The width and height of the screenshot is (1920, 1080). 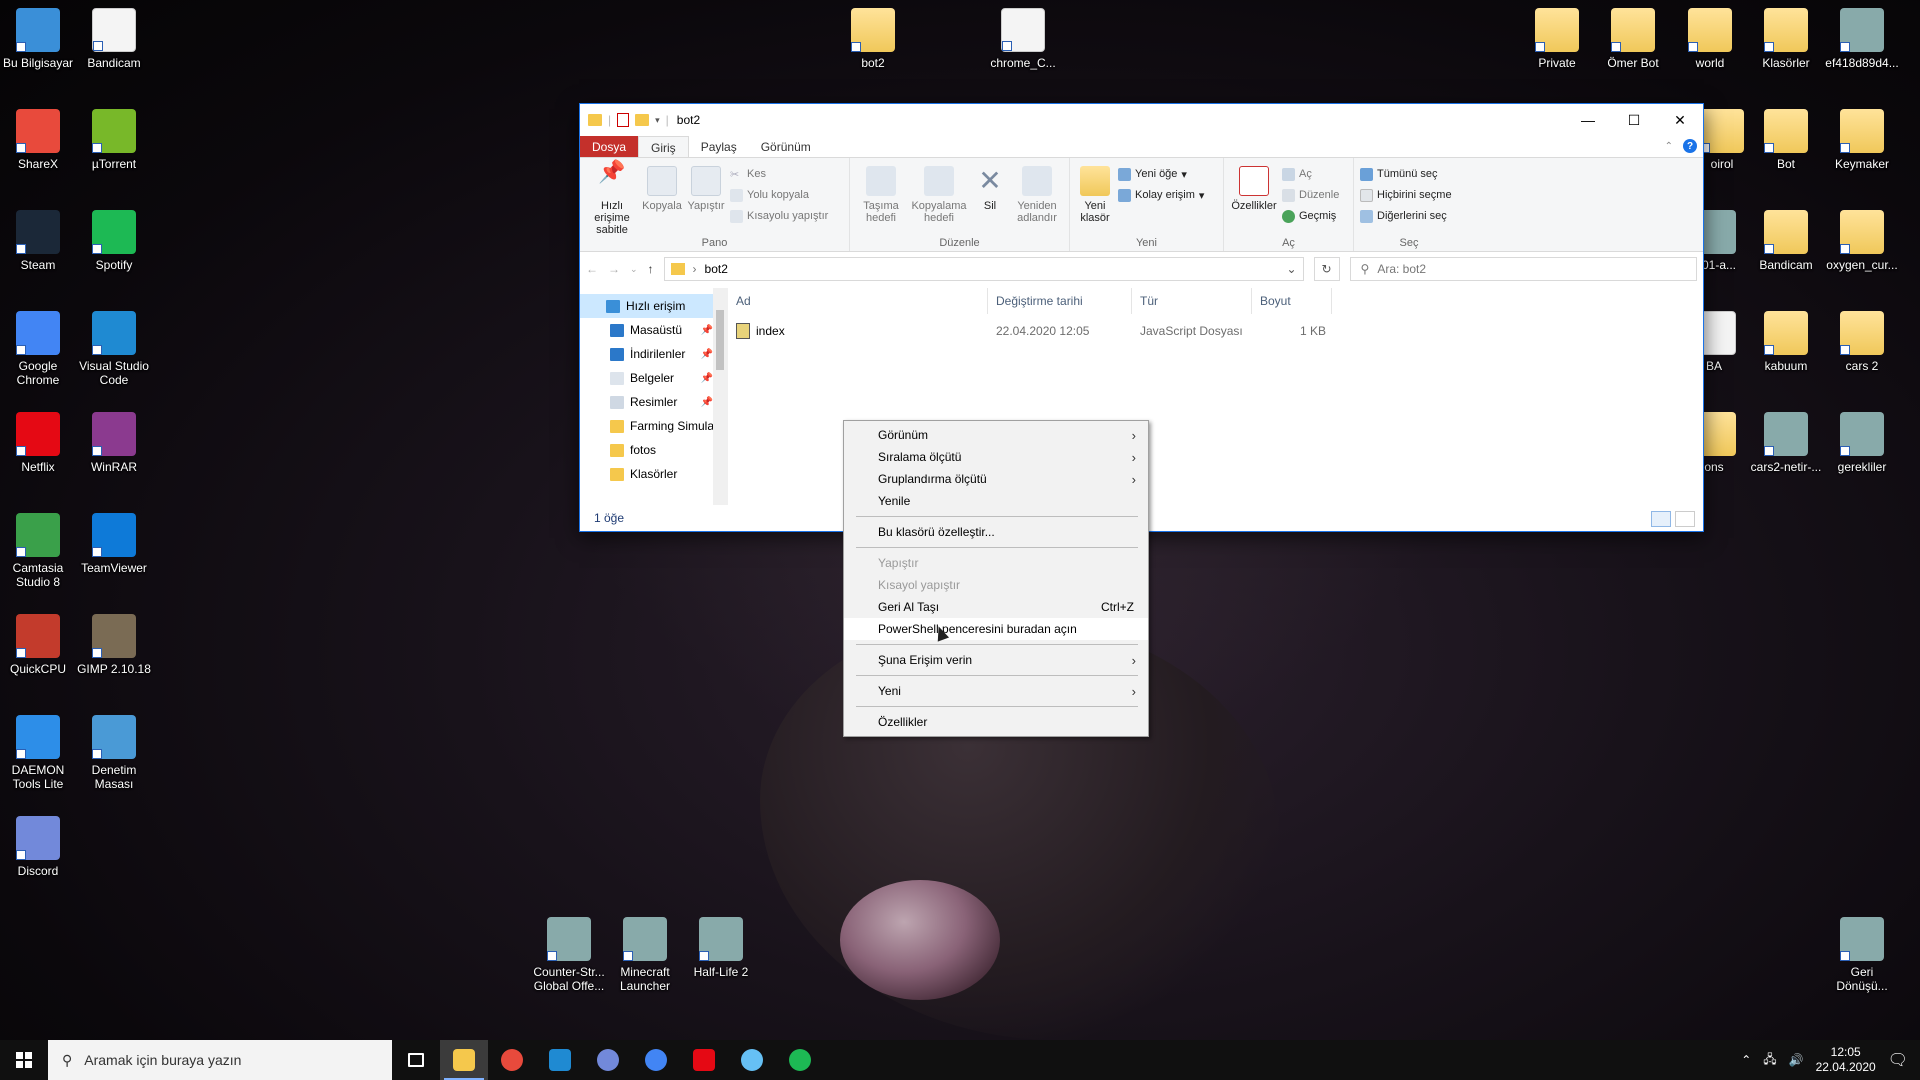 What do you see at coordinates (114, 645) in the screenshot?
I see `desktop-shortcut: GIMP 2.10.18` at bounding box center [114, 645].